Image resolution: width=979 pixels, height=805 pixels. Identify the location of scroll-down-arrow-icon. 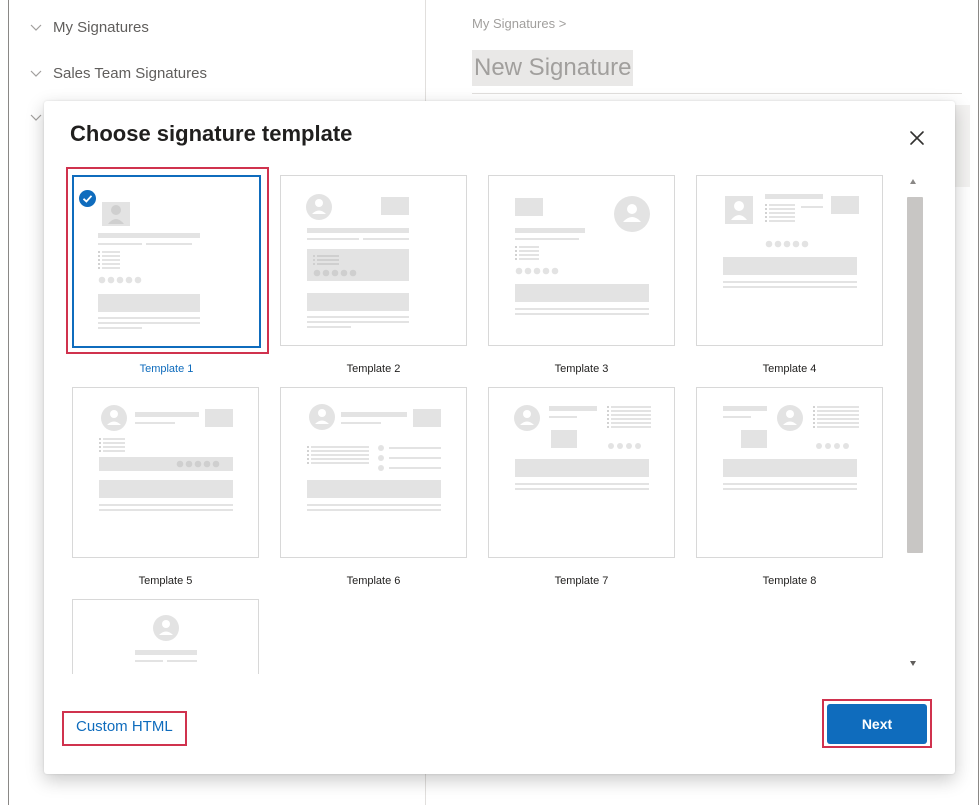
(913, 663).